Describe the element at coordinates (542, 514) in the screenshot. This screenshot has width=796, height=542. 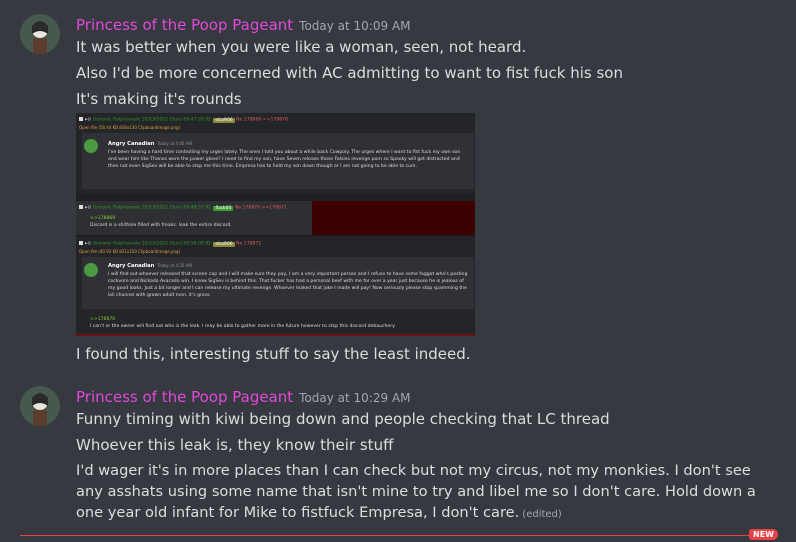
I see `edited-label: (edited)` at that location.